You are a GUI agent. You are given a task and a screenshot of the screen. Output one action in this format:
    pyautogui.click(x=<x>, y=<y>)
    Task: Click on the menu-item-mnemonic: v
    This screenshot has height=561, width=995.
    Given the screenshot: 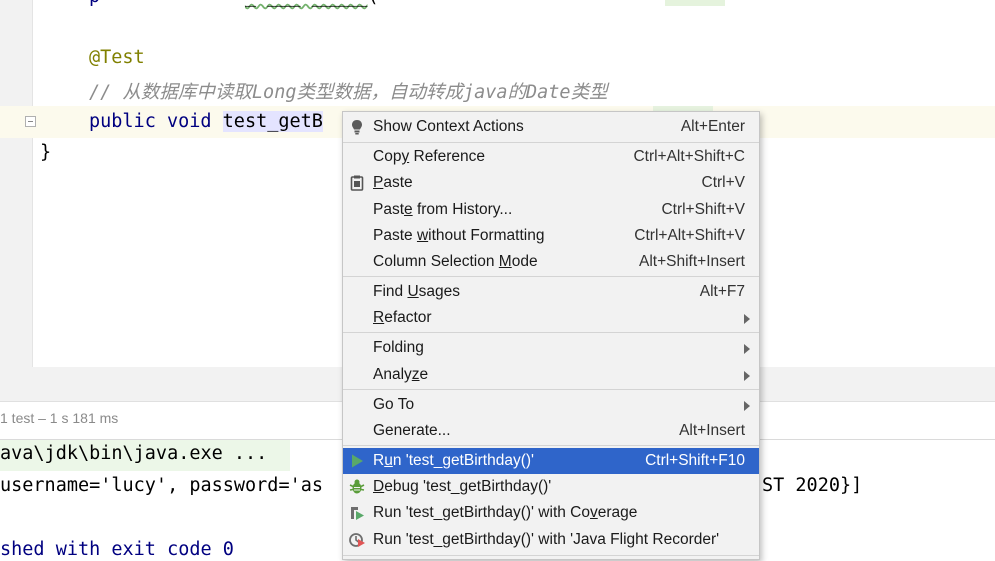 What is the action you would take?
    pyautogui.click(x=594, y=512)
    